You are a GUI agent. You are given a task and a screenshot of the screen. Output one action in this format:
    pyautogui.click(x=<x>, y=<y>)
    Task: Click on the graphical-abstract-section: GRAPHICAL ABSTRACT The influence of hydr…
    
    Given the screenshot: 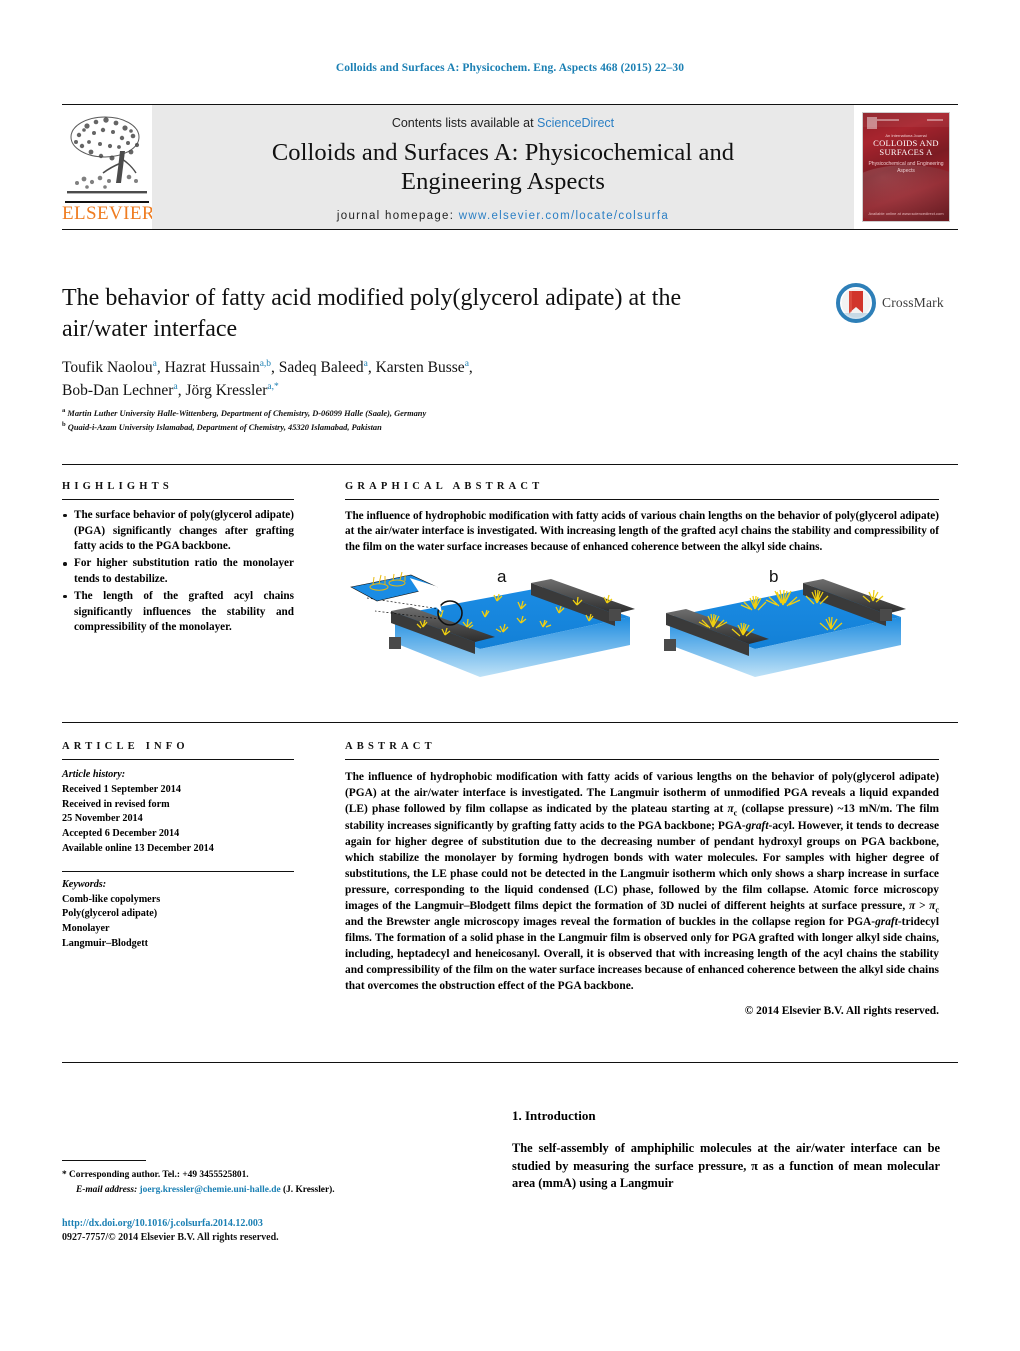 What is the action you would take?
    pyautogui.click(x=642, y=587)
    